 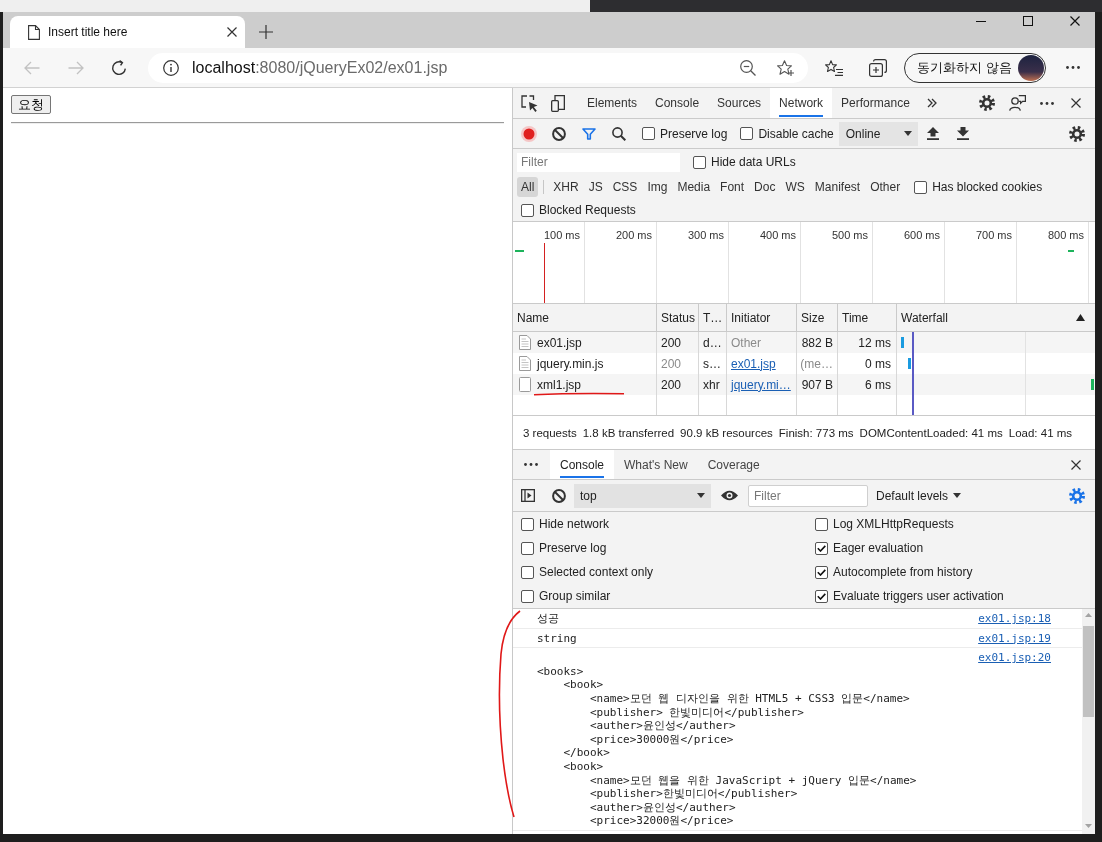 What do you see at coordinates (804, 384) in the screenshot?
I see `table-row: xml1.jsp 200 xhr jquery.mi… 907 B 6 ms` at bounding box center [804, 384].